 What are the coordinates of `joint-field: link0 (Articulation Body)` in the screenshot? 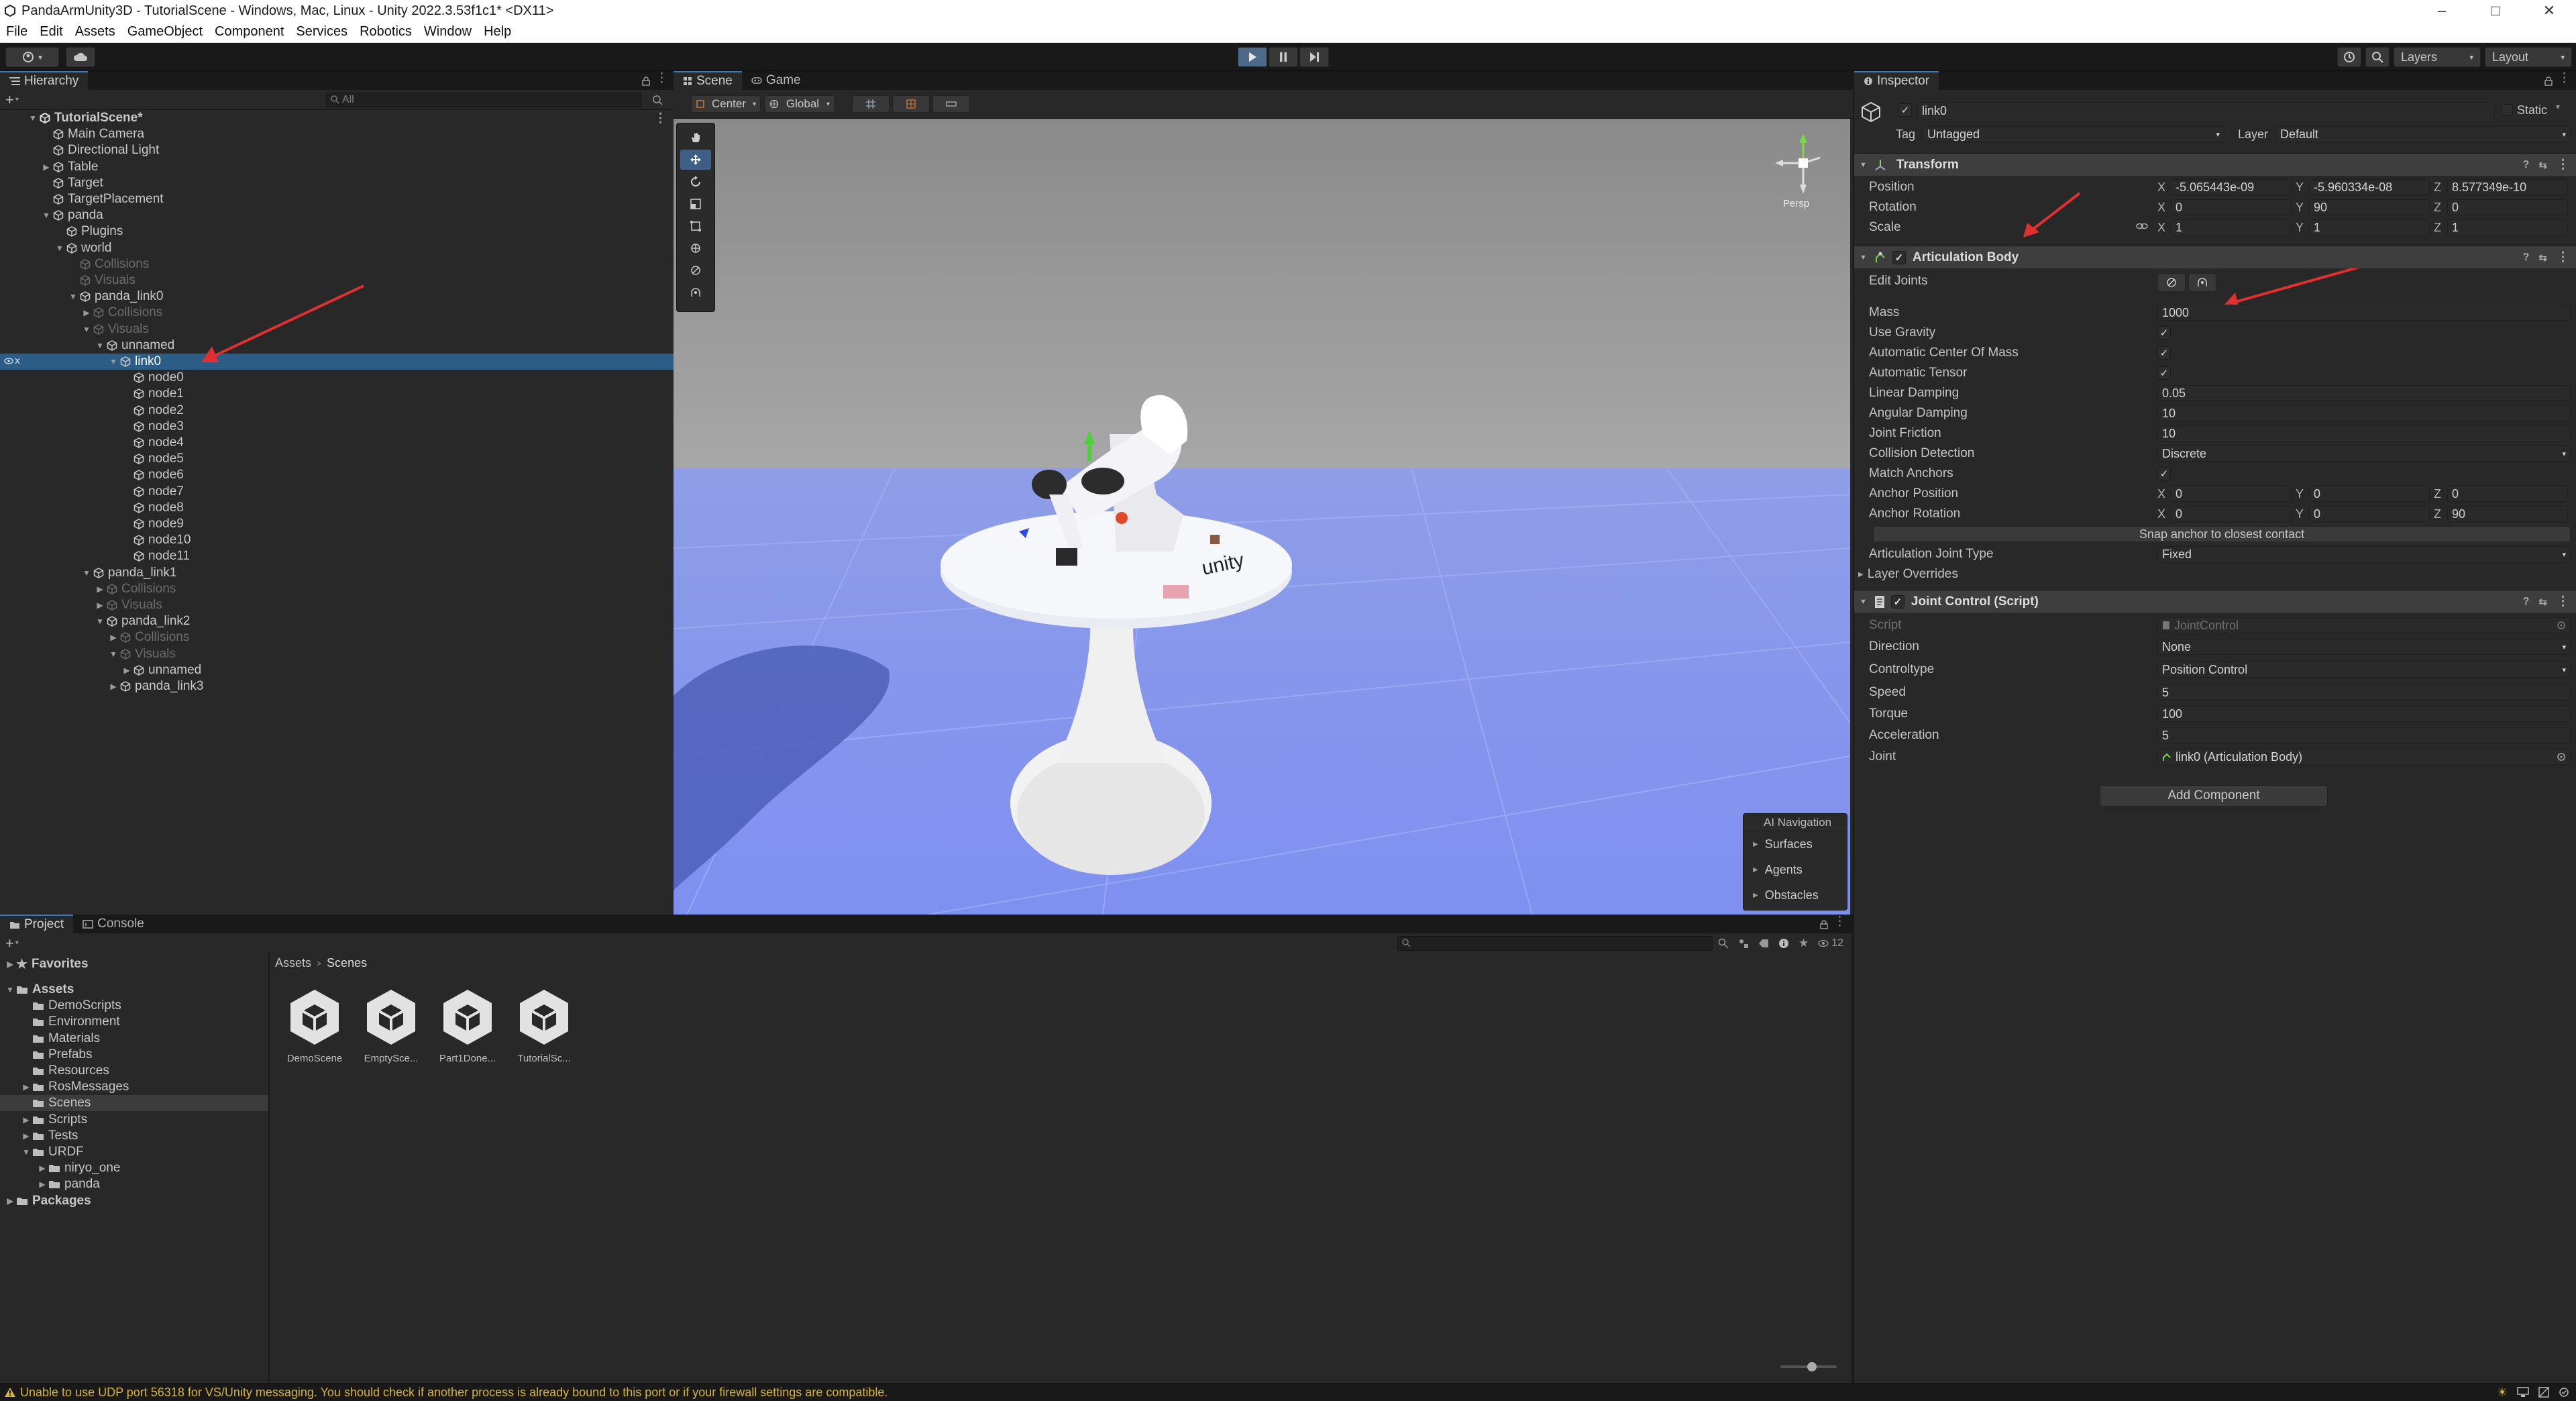 It's located at (2364, 757).